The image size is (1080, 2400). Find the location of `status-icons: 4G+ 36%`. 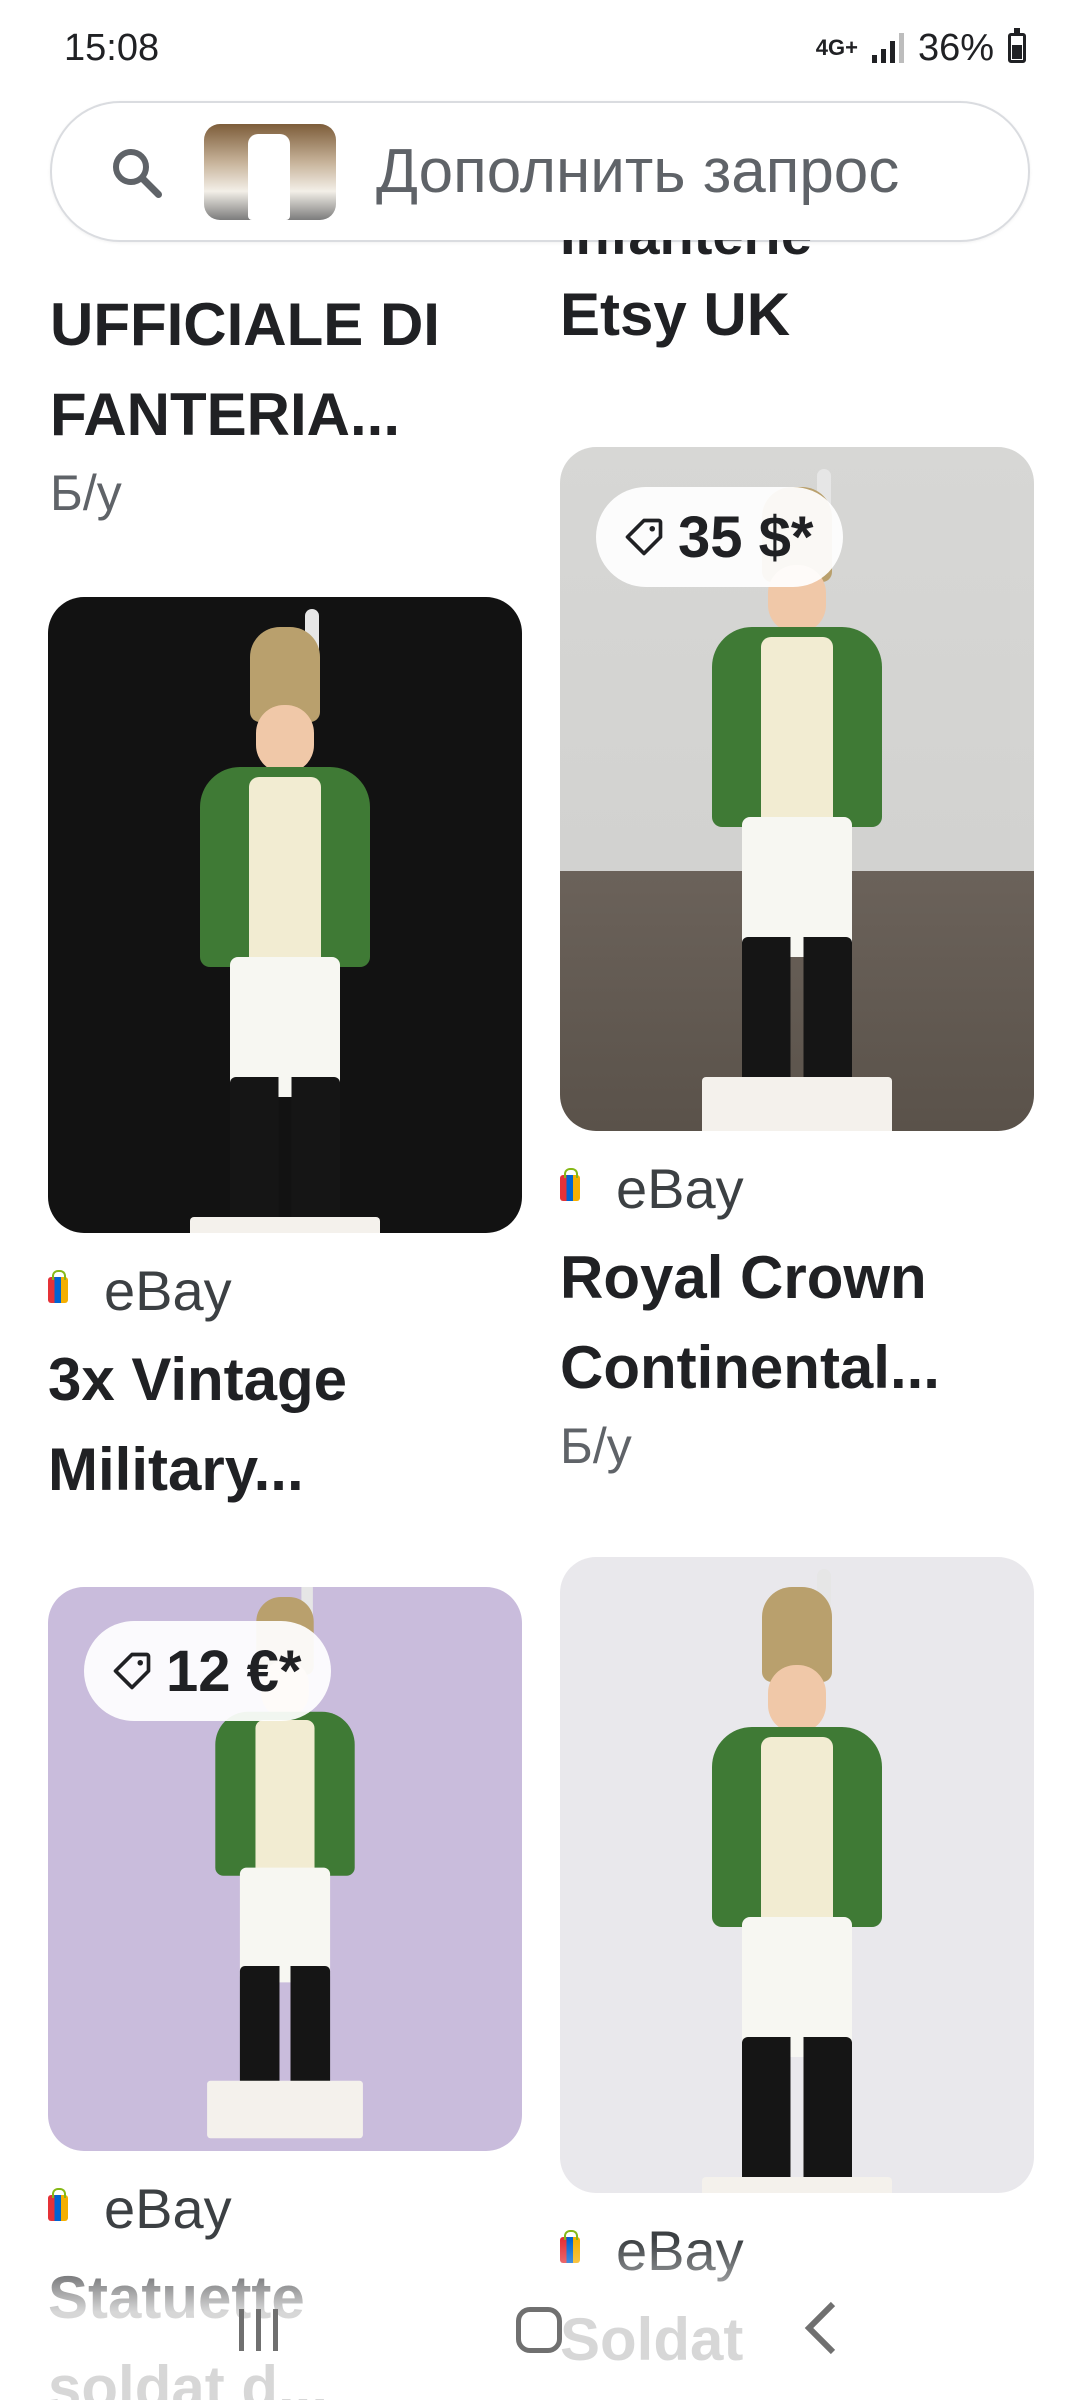

status-icons: 4G+ 36% is located at coordinates (921, 48).